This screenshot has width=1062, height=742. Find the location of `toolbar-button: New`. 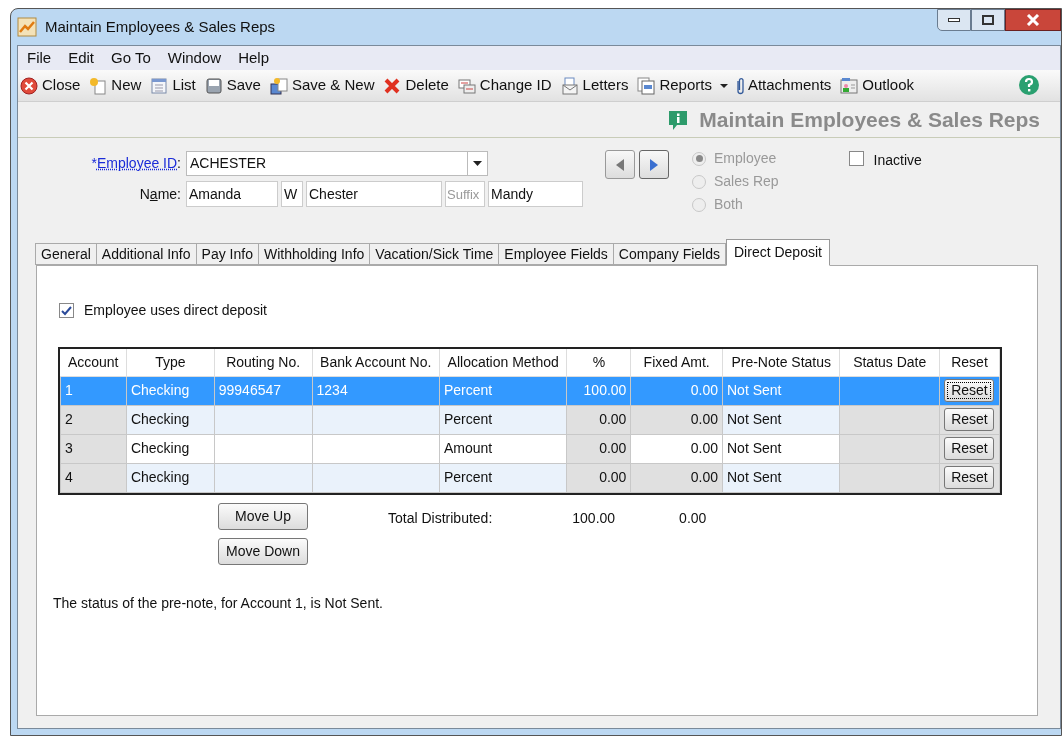

toolbar-button: New is located at coordinates (115, 85).